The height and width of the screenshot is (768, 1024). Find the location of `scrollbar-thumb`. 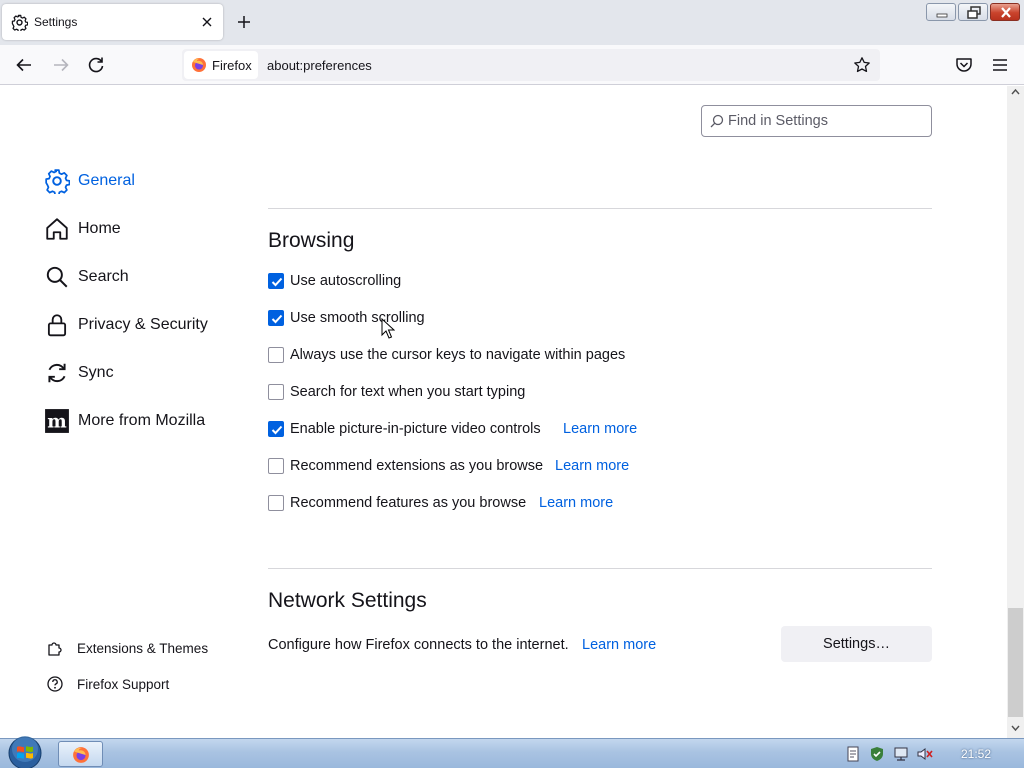

scrollbar-thumb is located at coordinates (1015, 662).